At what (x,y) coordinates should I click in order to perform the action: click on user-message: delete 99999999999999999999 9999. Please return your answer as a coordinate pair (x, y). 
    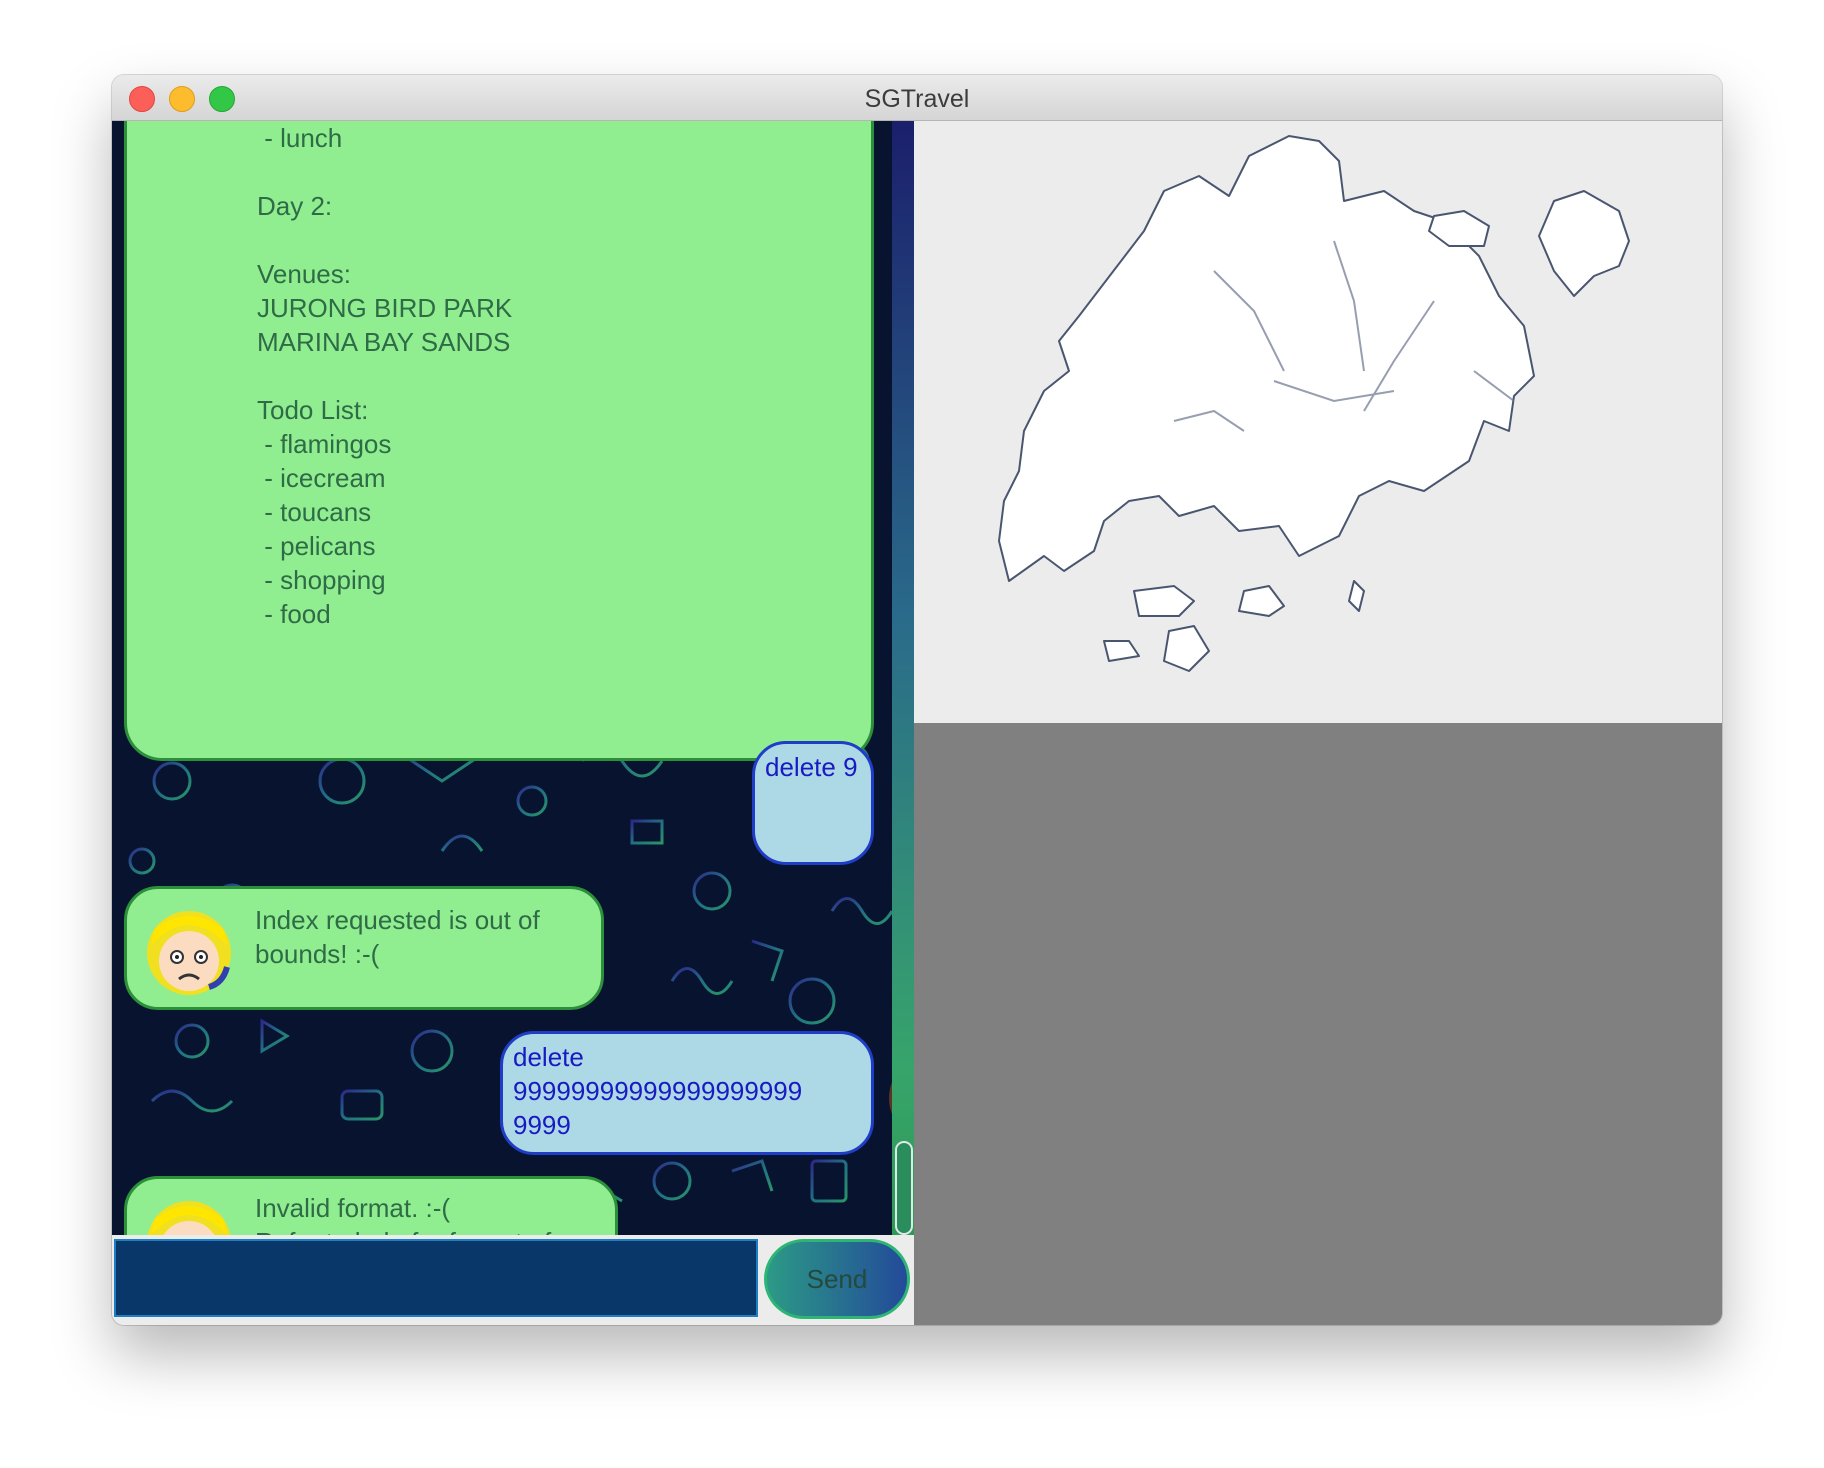
    Looking at the image, I should click on (707, 1093).